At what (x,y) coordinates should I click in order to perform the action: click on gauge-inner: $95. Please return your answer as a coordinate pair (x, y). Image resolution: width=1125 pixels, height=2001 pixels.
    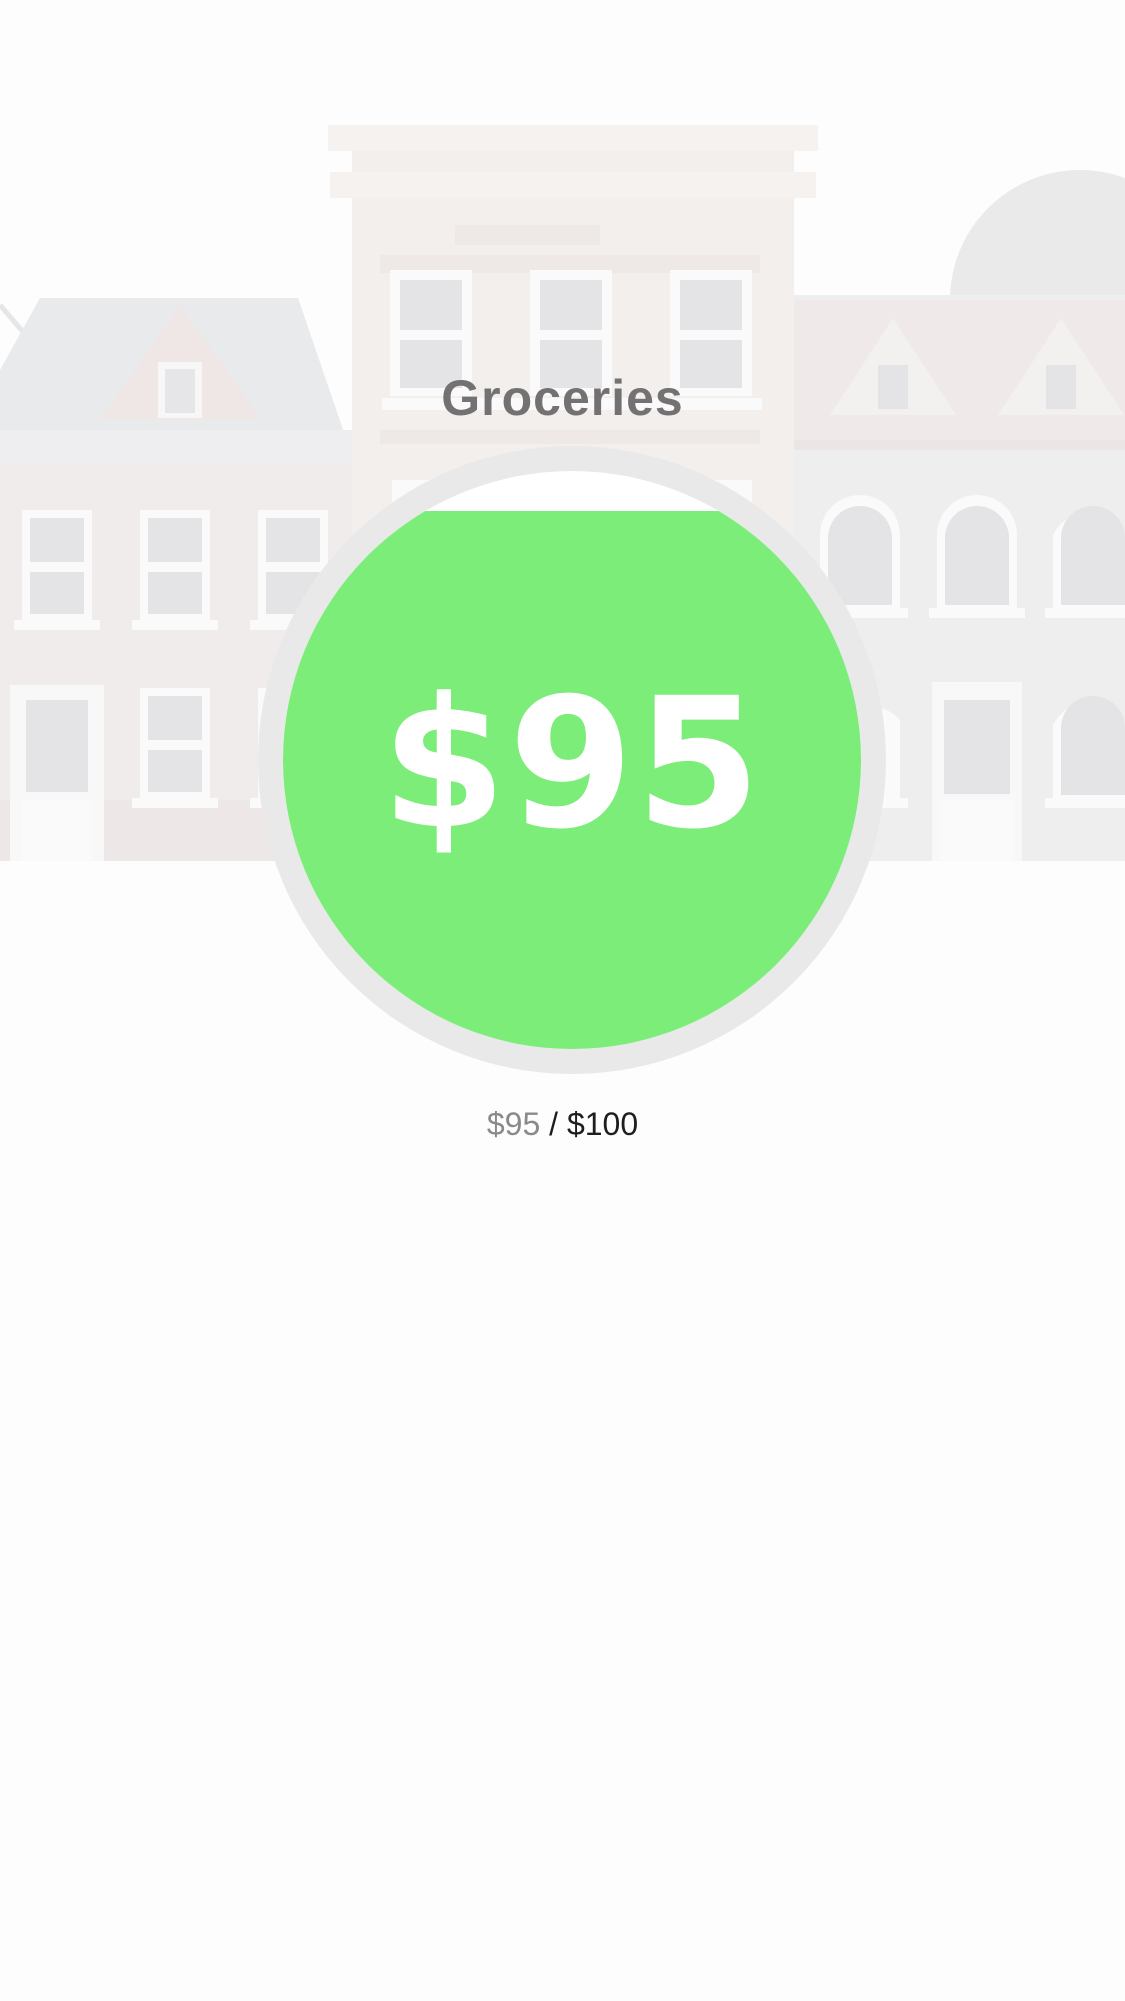
    Looking at the image, I should click on (572, 760).